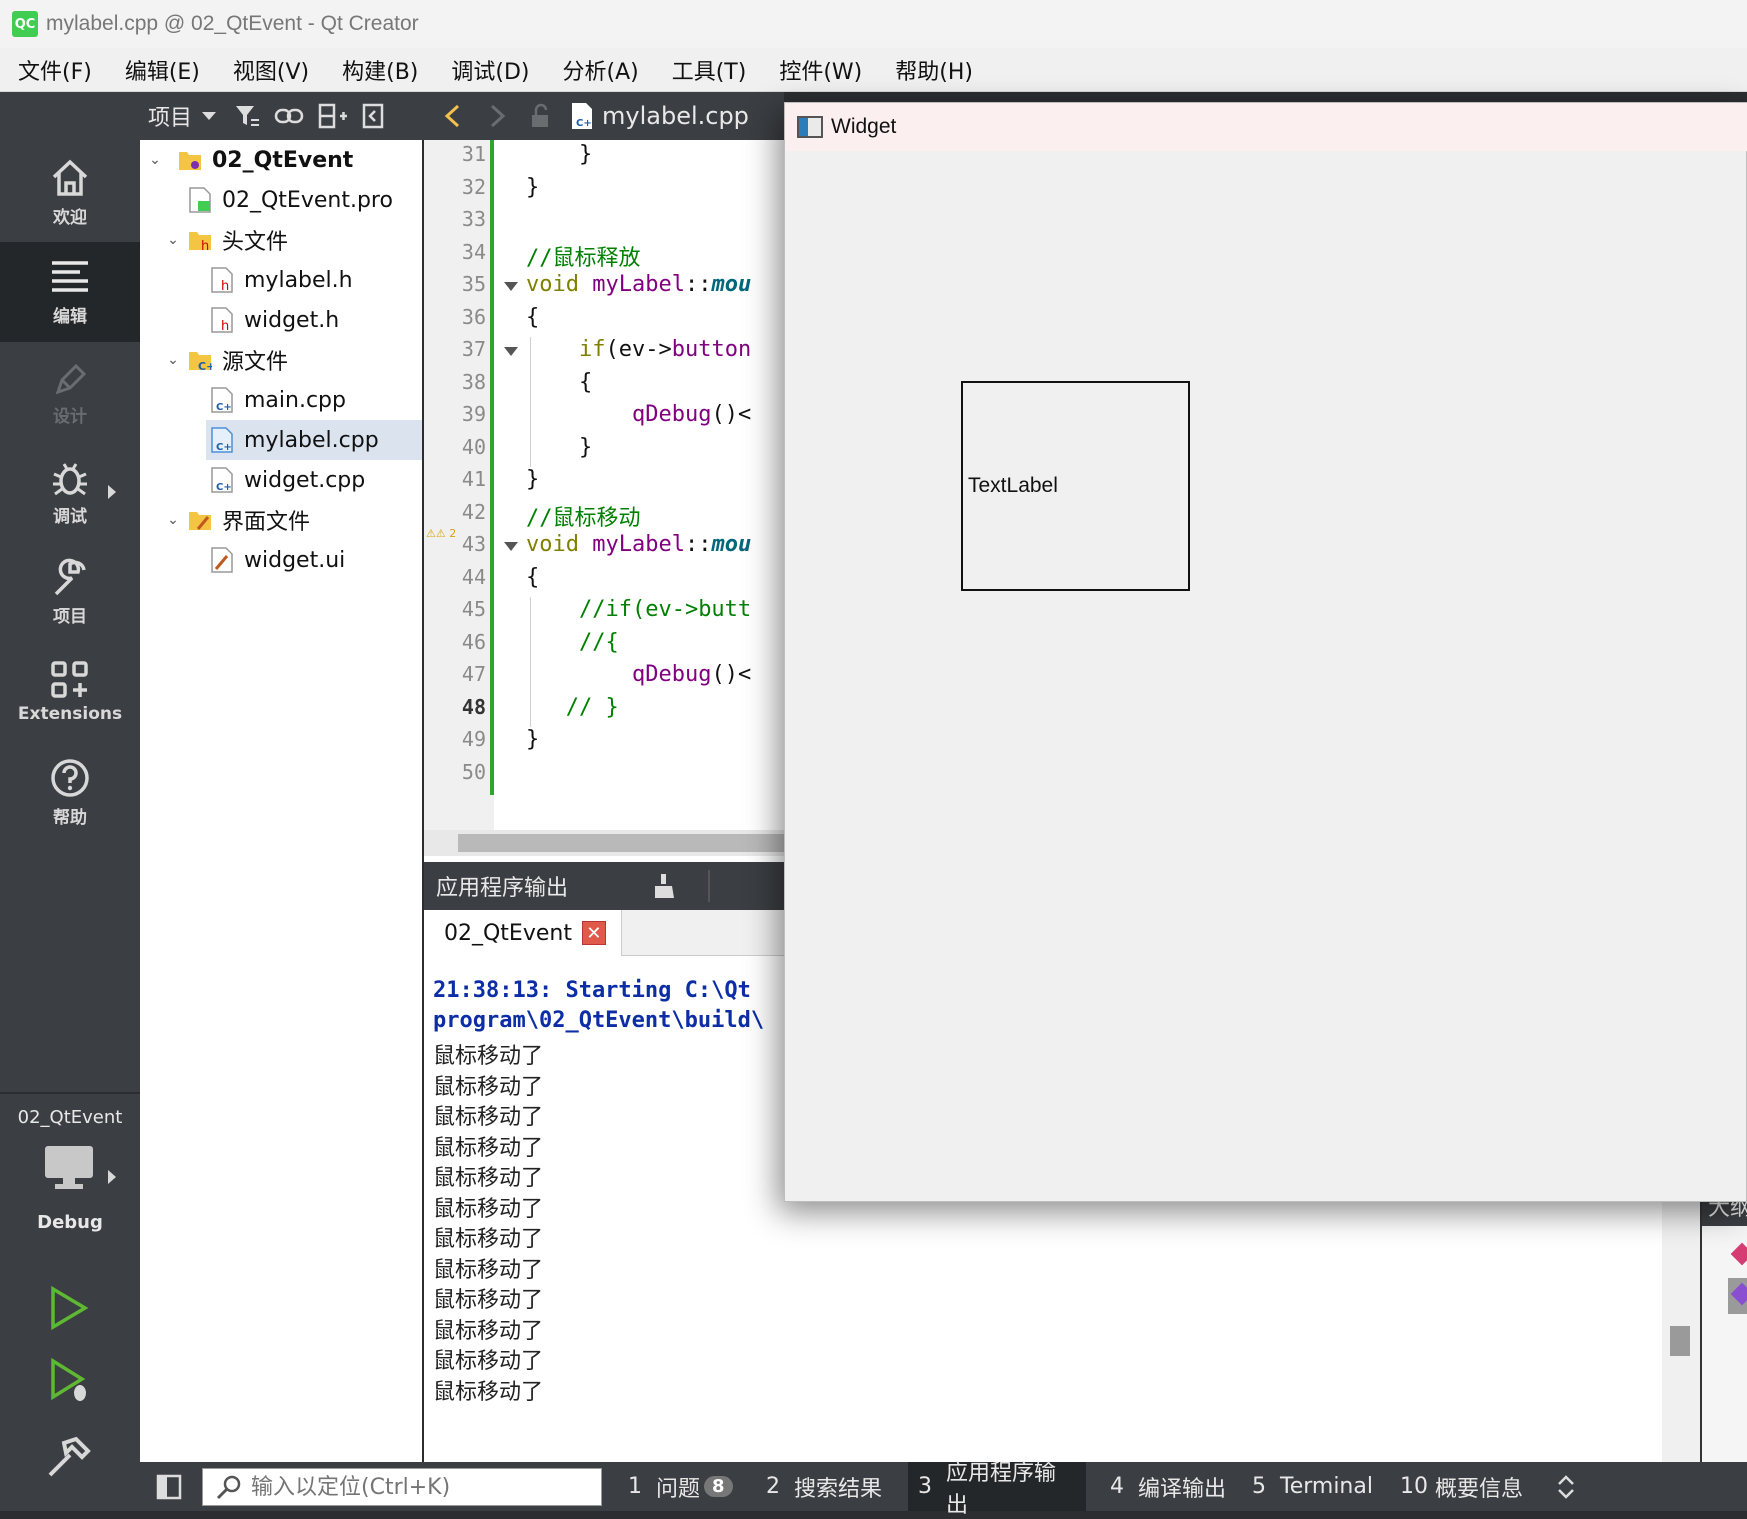 The image size is (1747, 1519). Describe the element at coordinates (497, 116) in the screenshot. I see `forward-arrow-icon` at that location.